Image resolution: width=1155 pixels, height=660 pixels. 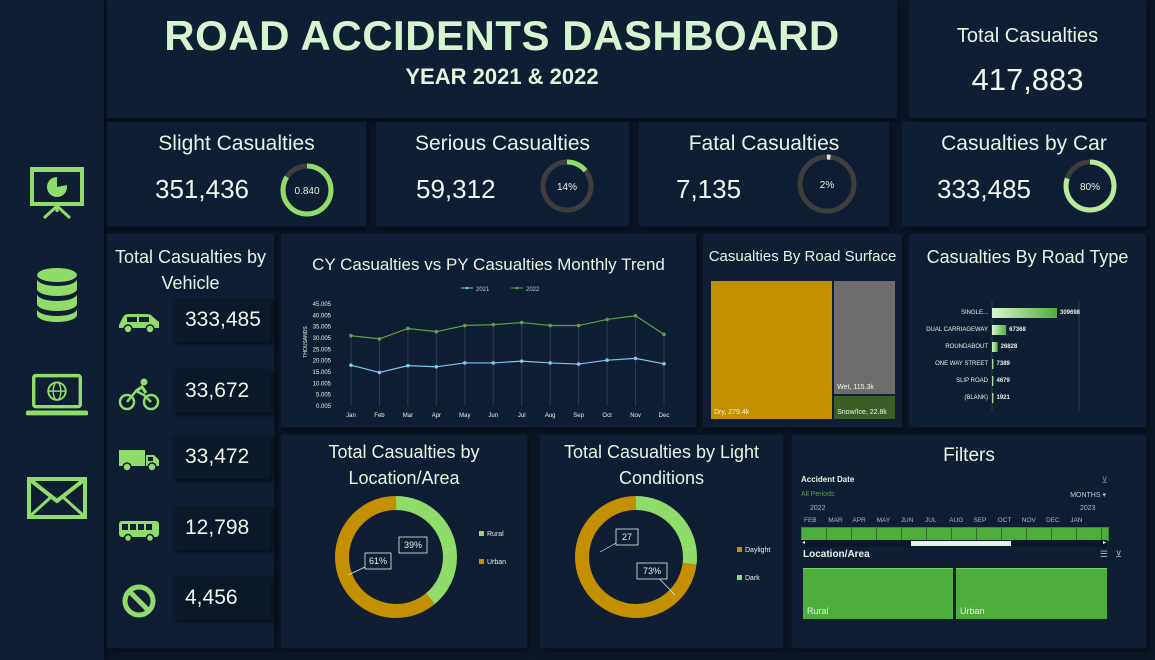 What do you see at coordinates (757, 550) in the screenshot?
I see `legend-label: Daylight` at bounding box center [757, 550].